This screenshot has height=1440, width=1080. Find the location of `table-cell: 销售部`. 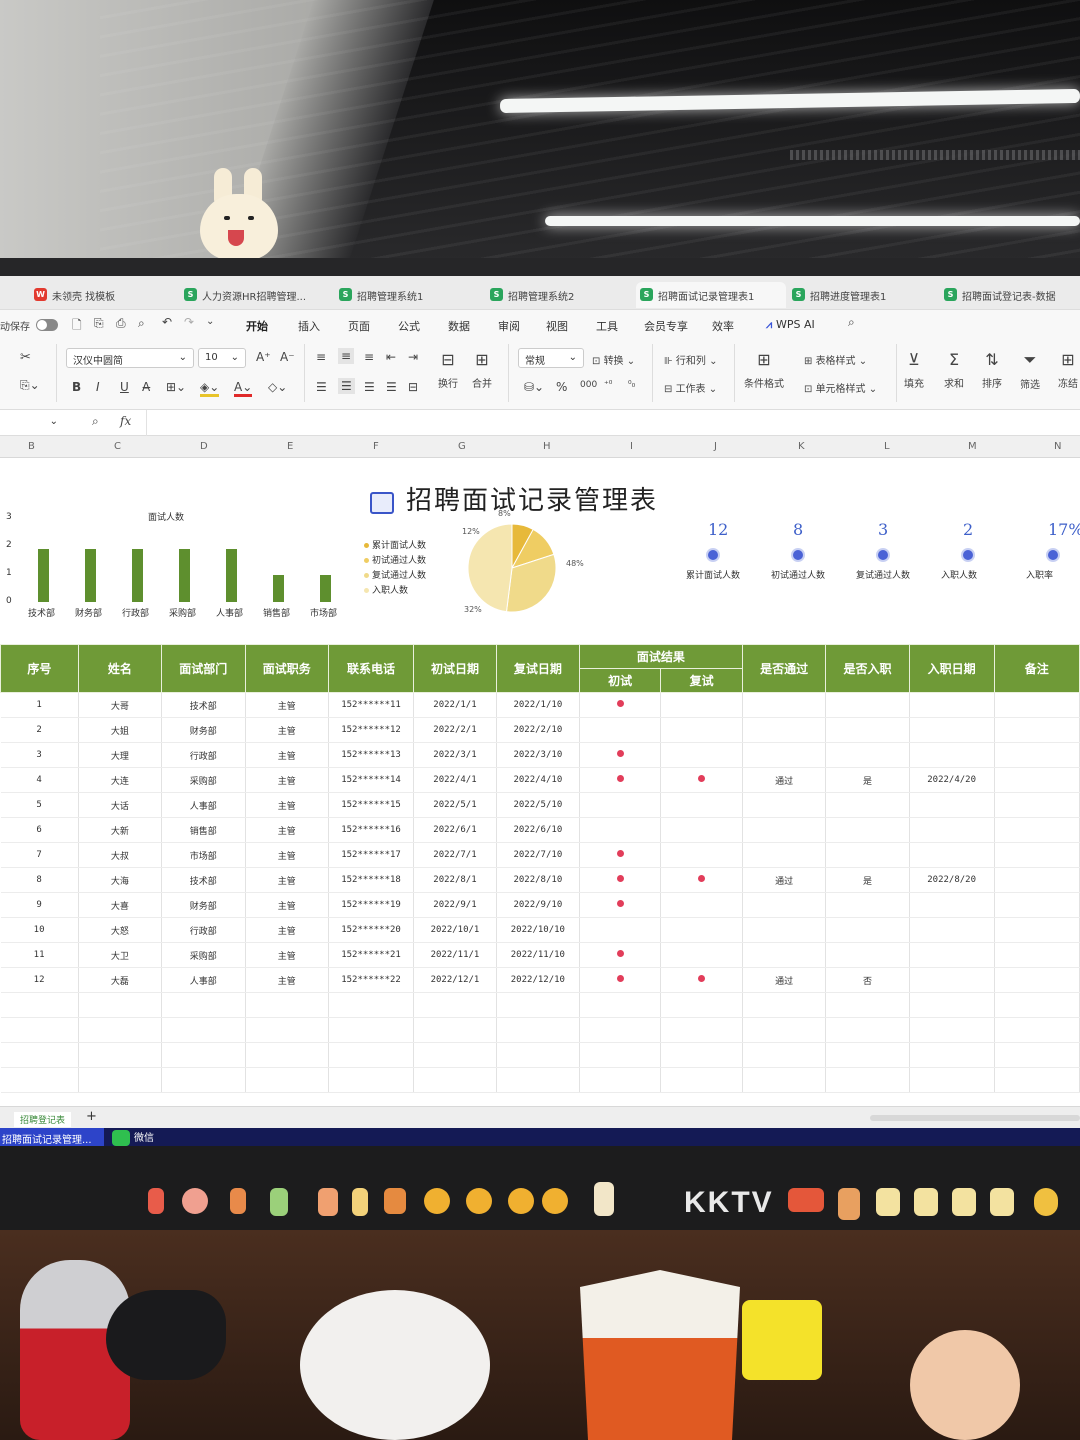

table-cell: 销售部 is located at coordinates (203, 830).